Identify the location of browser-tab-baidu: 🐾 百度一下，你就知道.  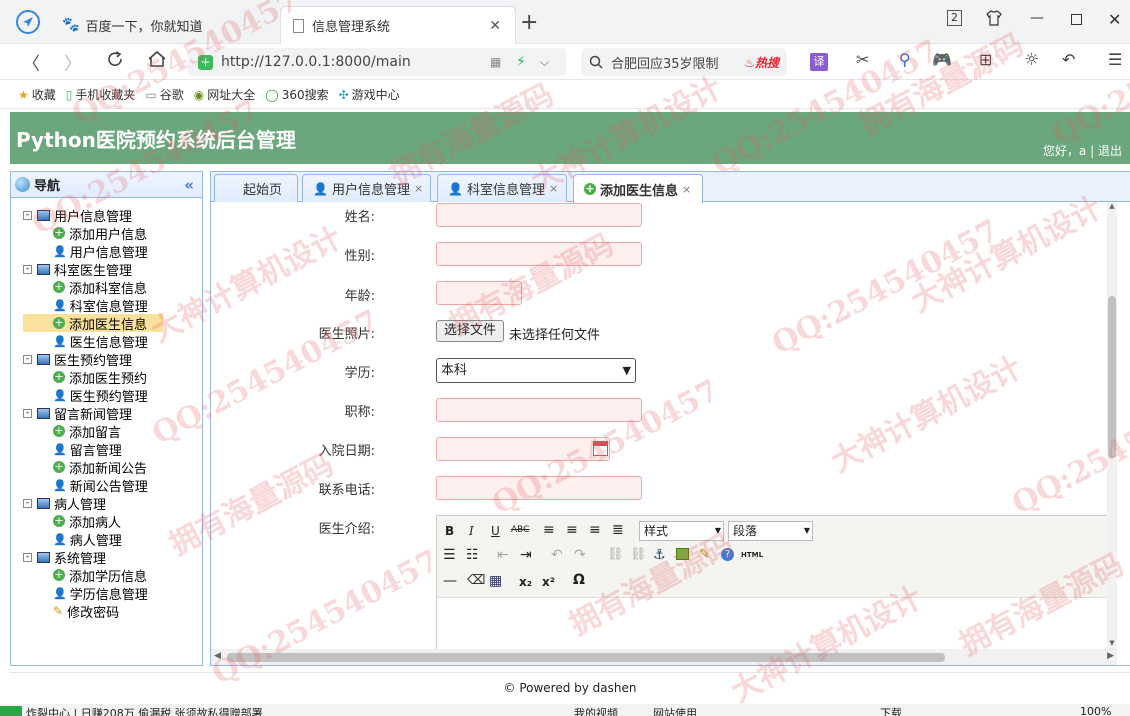
(163, 25).